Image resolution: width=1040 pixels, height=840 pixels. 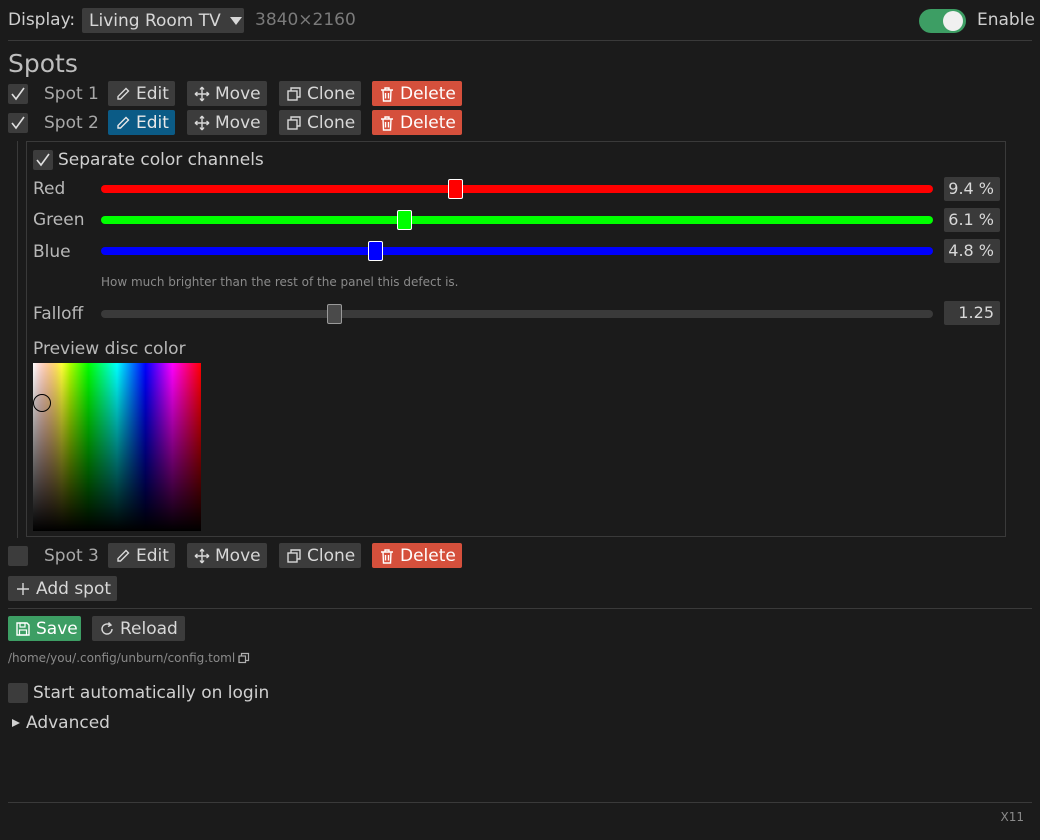 I want to click on spot-3-delete-button: Delete, so click(x=417, y=555).